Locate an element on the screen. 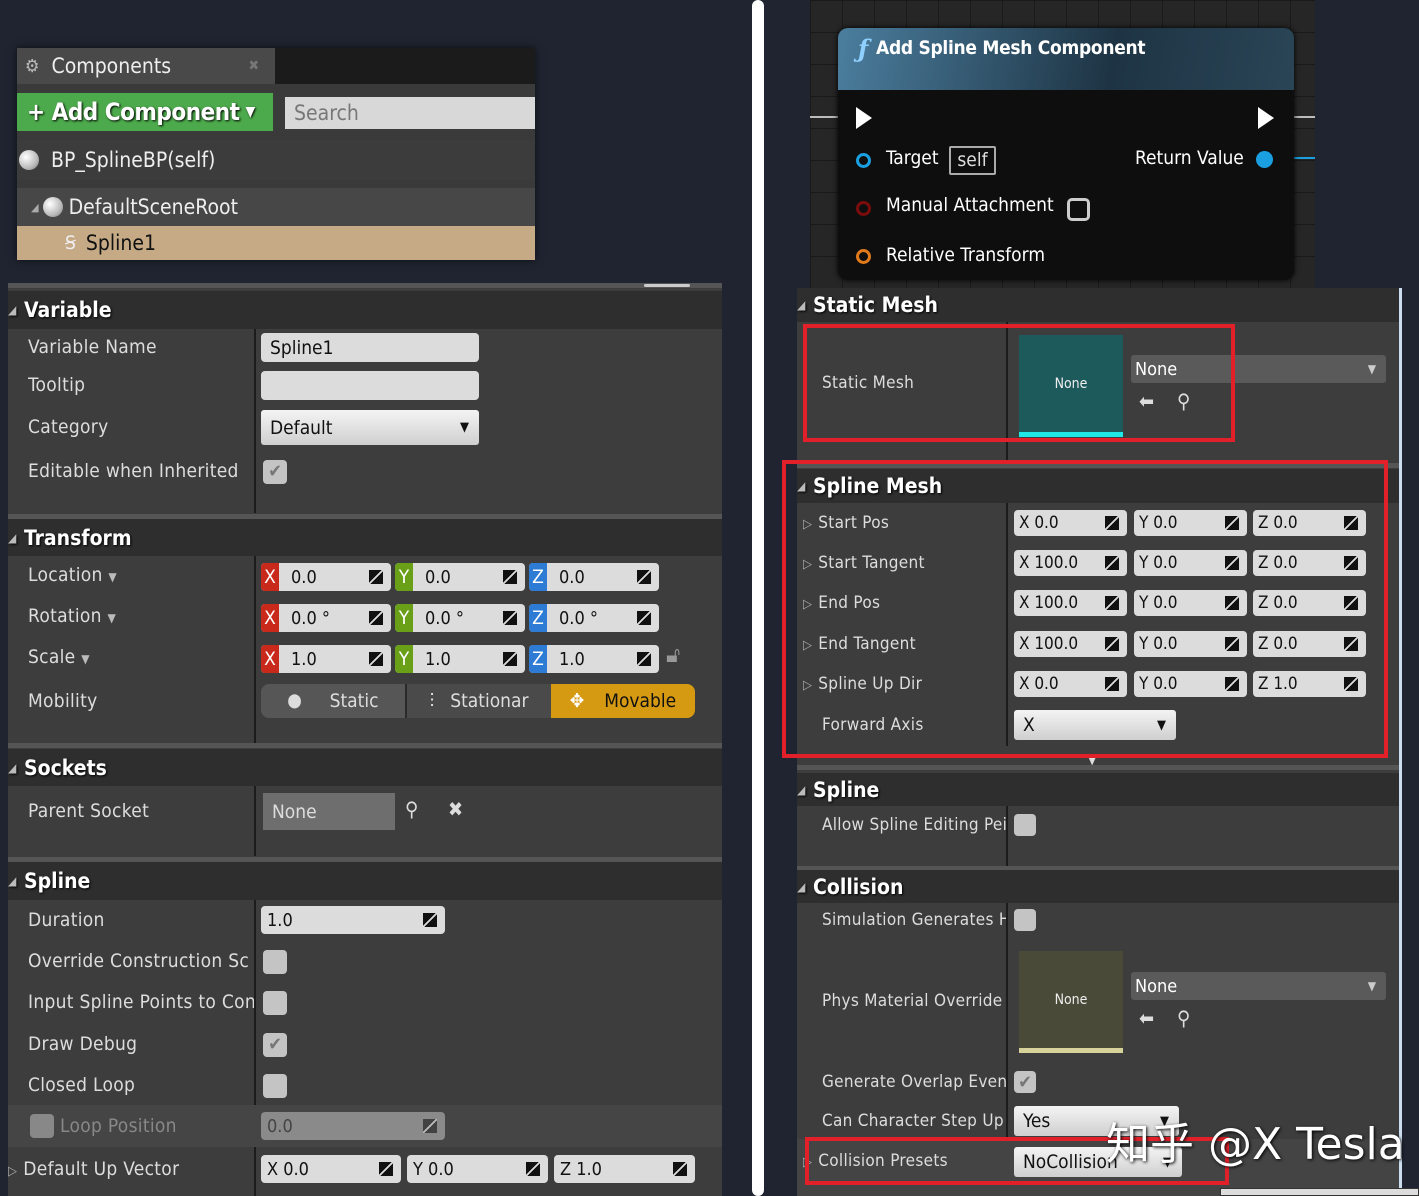 The image size is (1419, 1196). search-icon: ⚲ is located at coordinates (411, 809).